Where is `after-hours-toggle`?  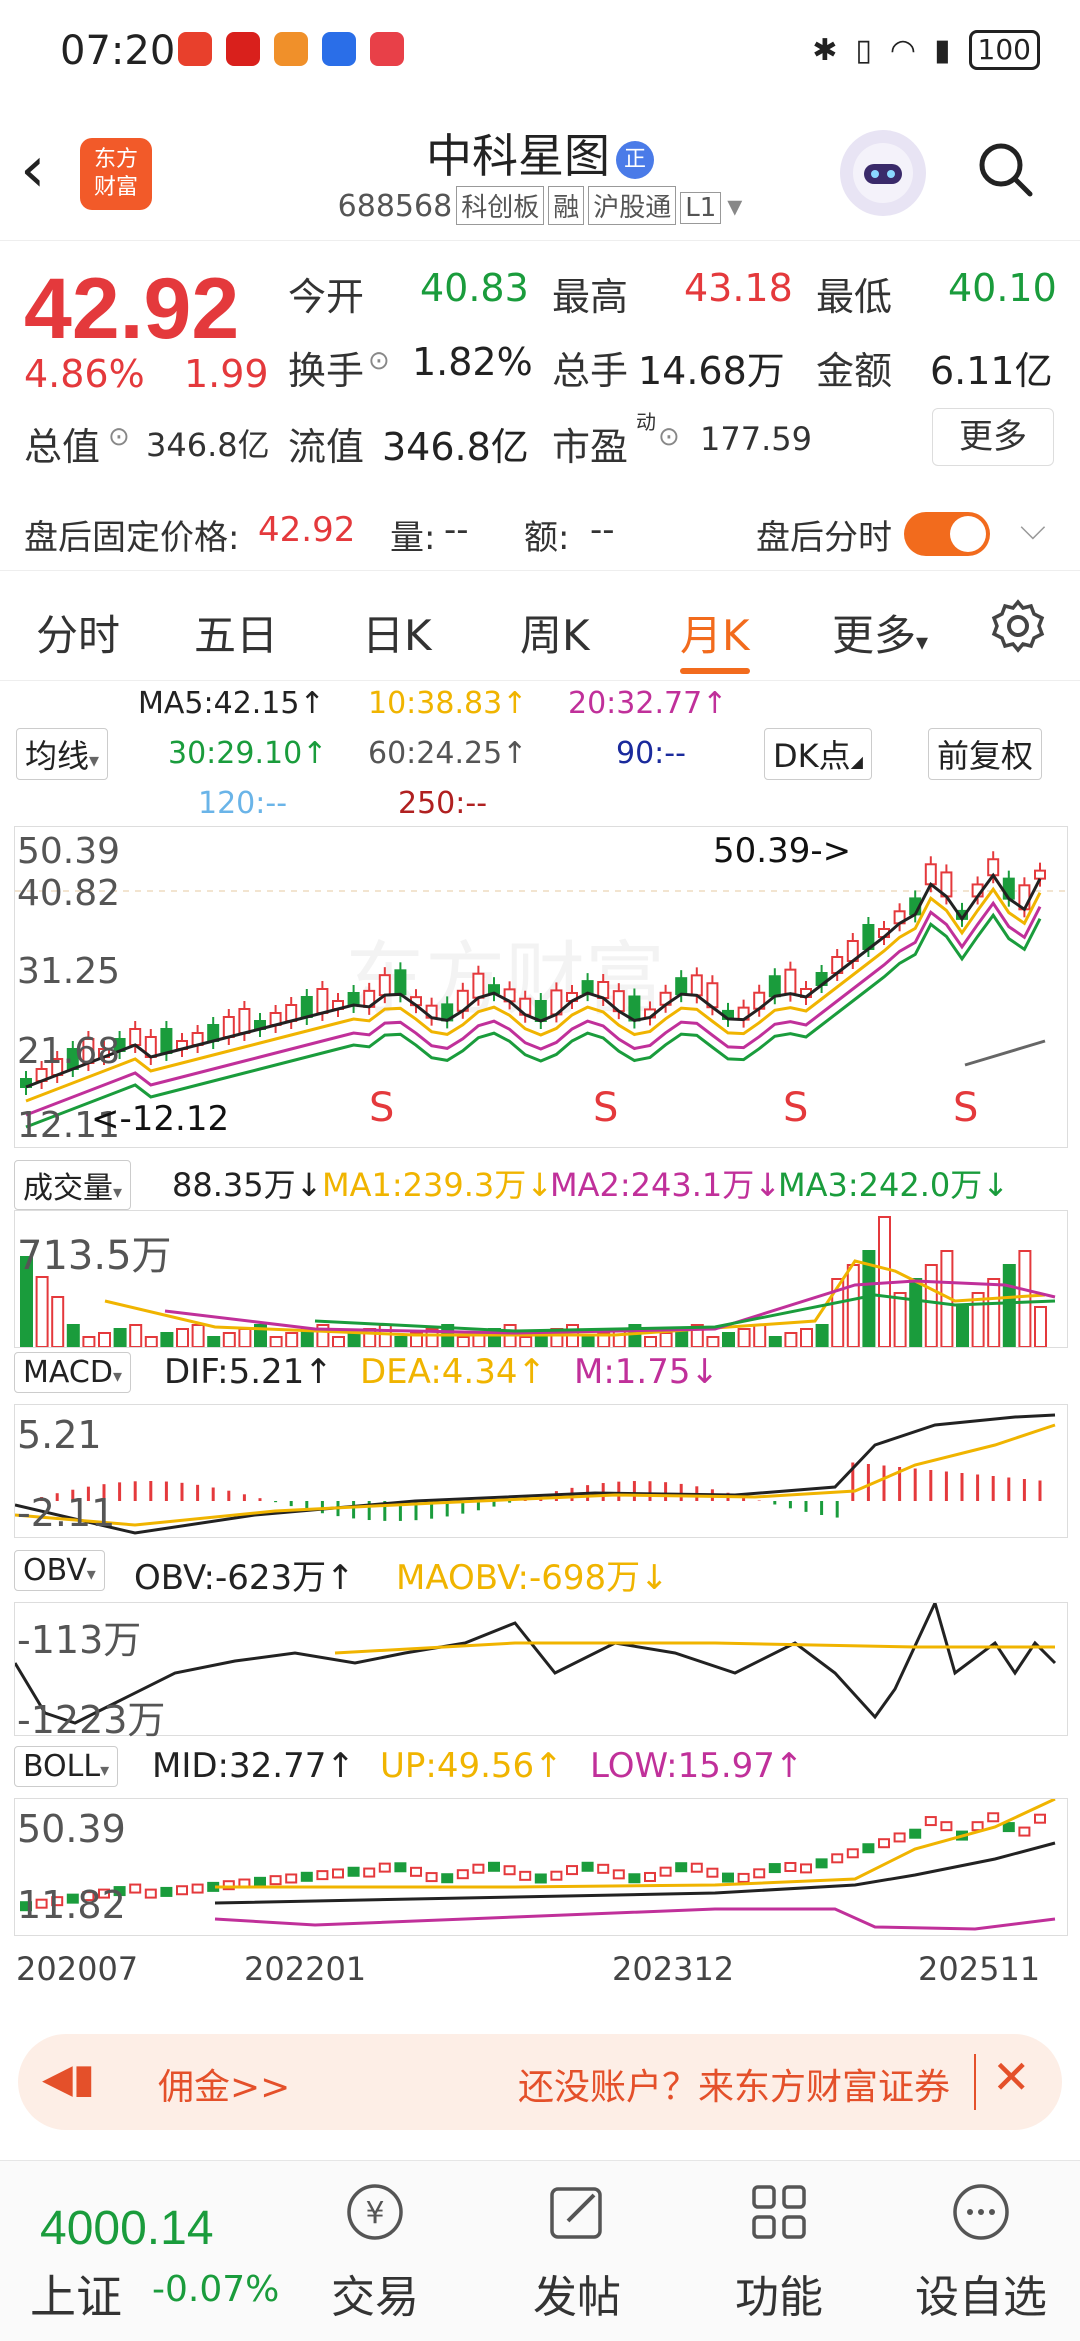
after-hours-toggle is located at coordinates (947, 534).